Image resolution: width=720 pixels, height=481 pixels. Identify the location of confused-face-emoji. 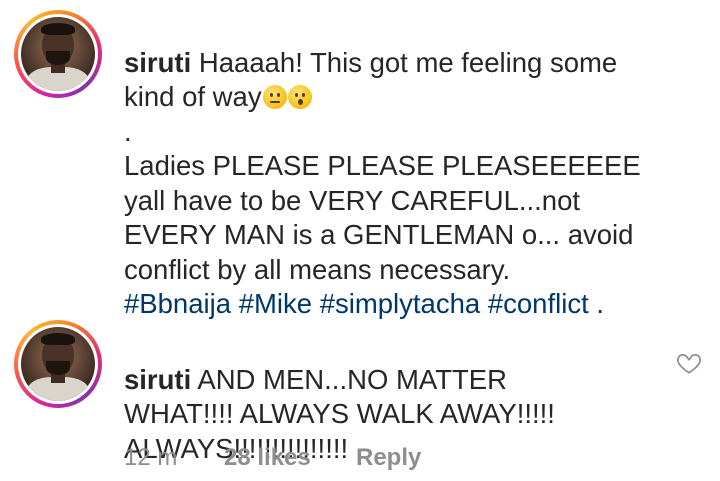
(274, 97).